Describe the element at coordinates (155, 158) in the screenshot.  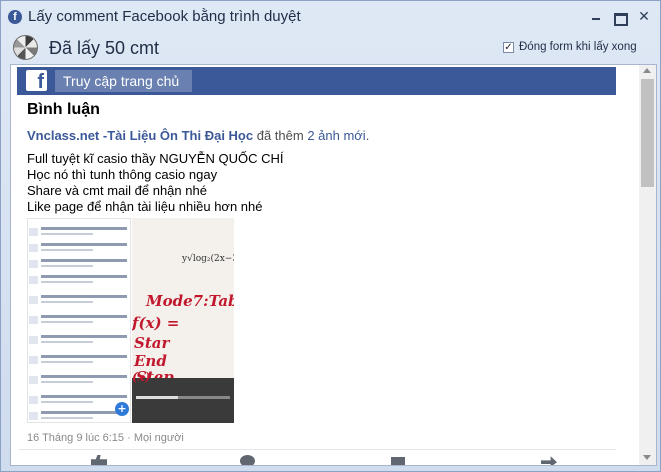
I see `post-text-line: Full tuyệt kĩ casio thầy NGUYỄN QUỐC CHÍ` at that location.